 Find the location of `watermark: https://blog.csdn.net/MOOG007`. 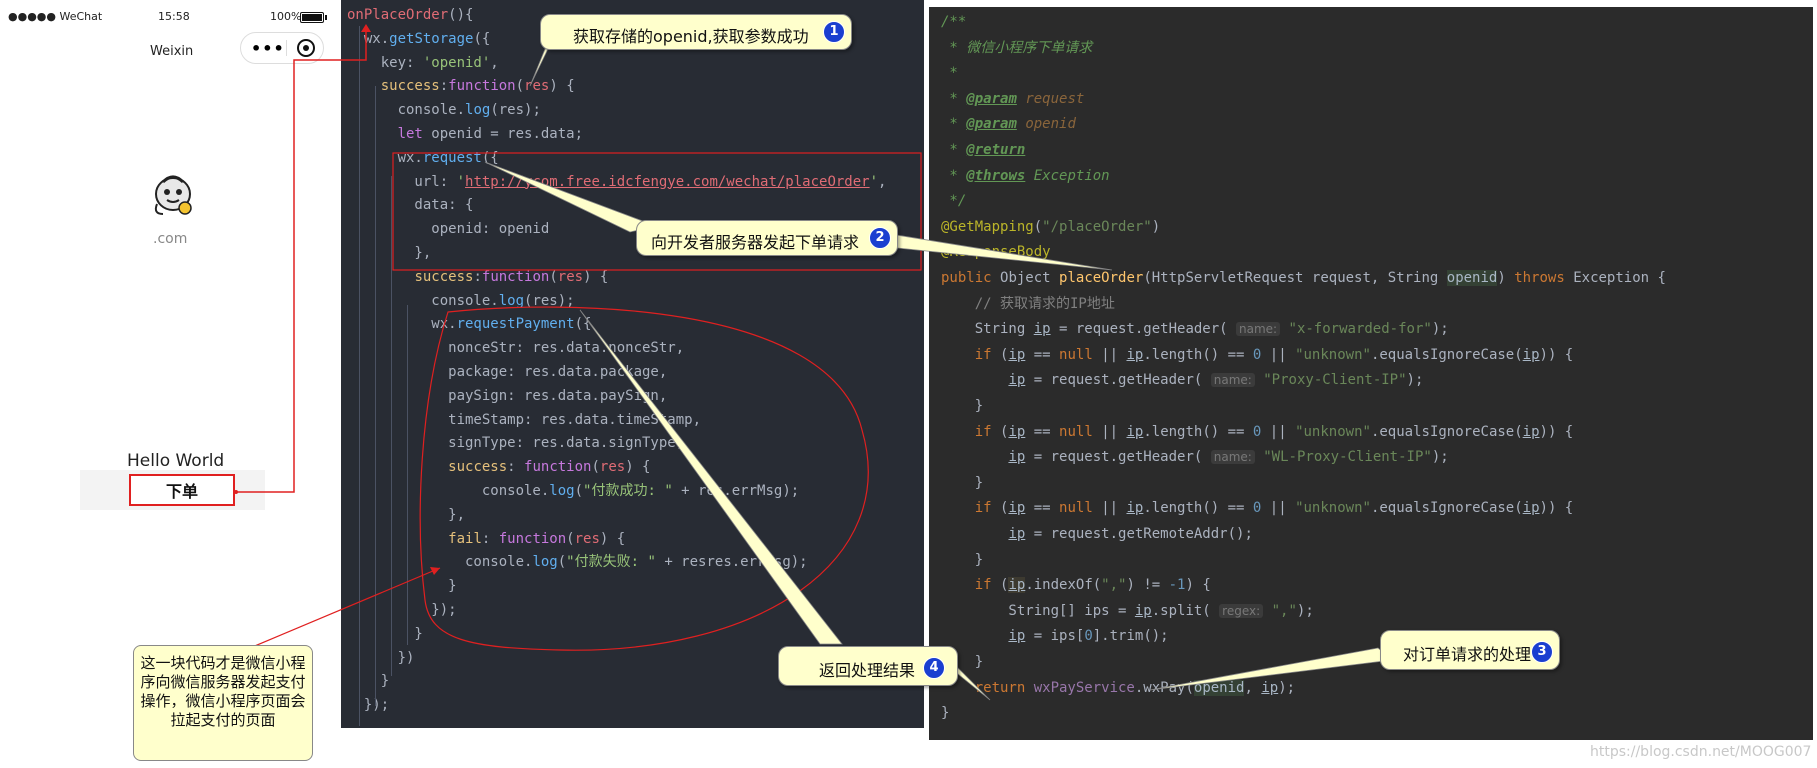

watermark: https://blog.csdn.net/MOOG007 is located at coordinates (1701, 752).